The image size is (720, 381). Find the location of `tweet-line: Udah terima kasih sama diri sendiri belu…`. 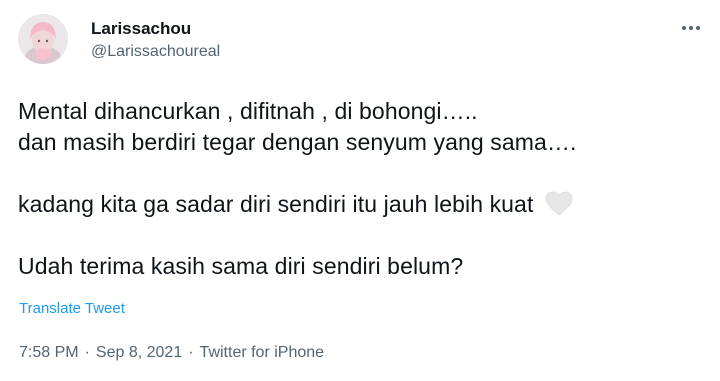

tweet-line: Udah terima kasih sama diri sendiri belu… is located at coordinates (241, 266).